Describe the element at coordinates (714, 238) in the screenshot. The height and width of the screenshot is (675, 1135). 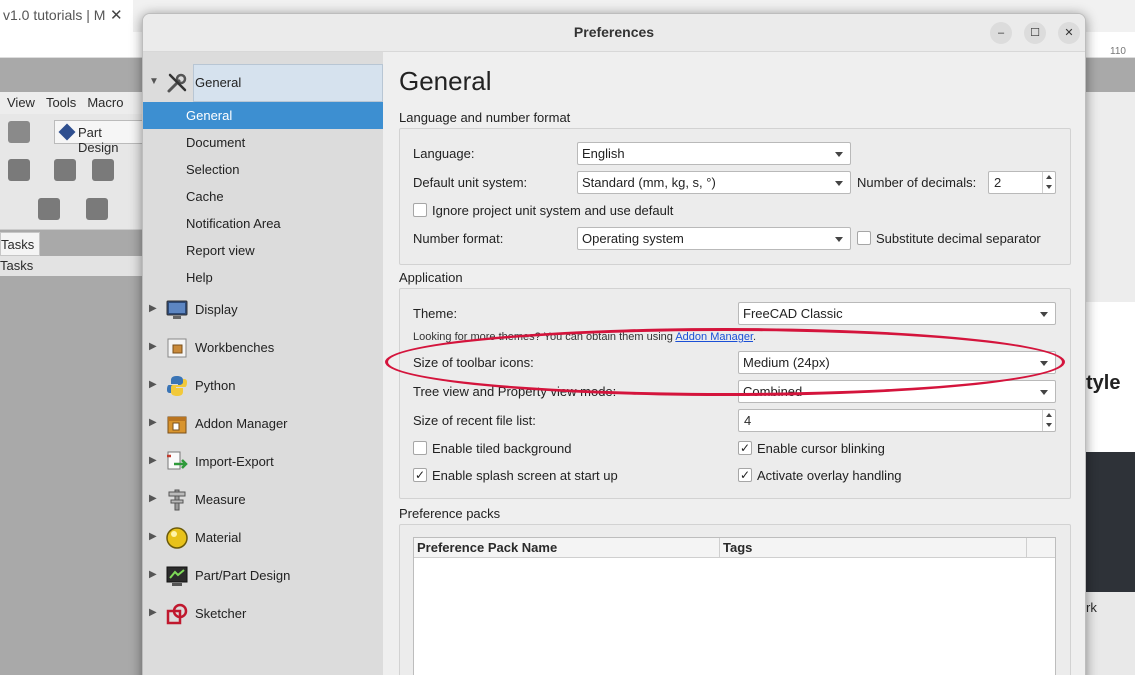
I see `number-format-combo: Operating system` at that location.